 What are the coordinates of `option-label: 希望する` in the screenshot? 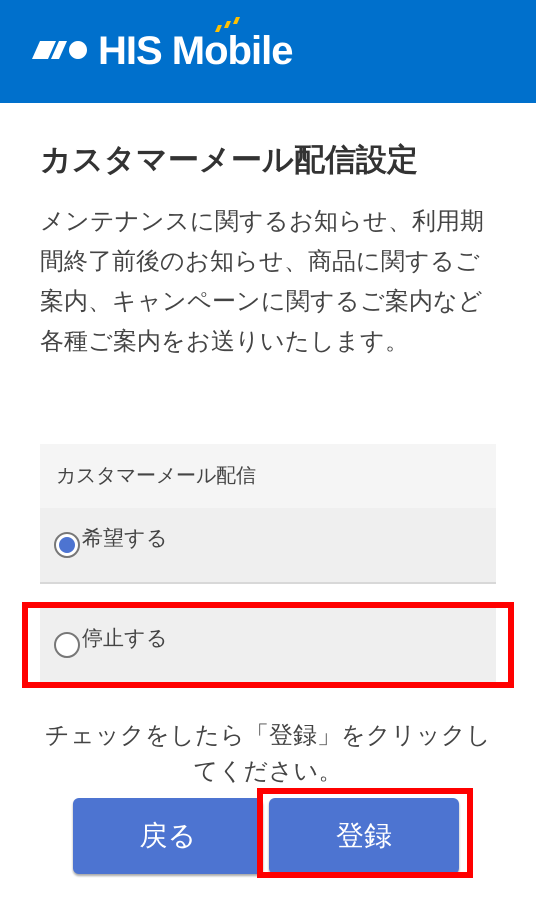 It's located at (125, 539).